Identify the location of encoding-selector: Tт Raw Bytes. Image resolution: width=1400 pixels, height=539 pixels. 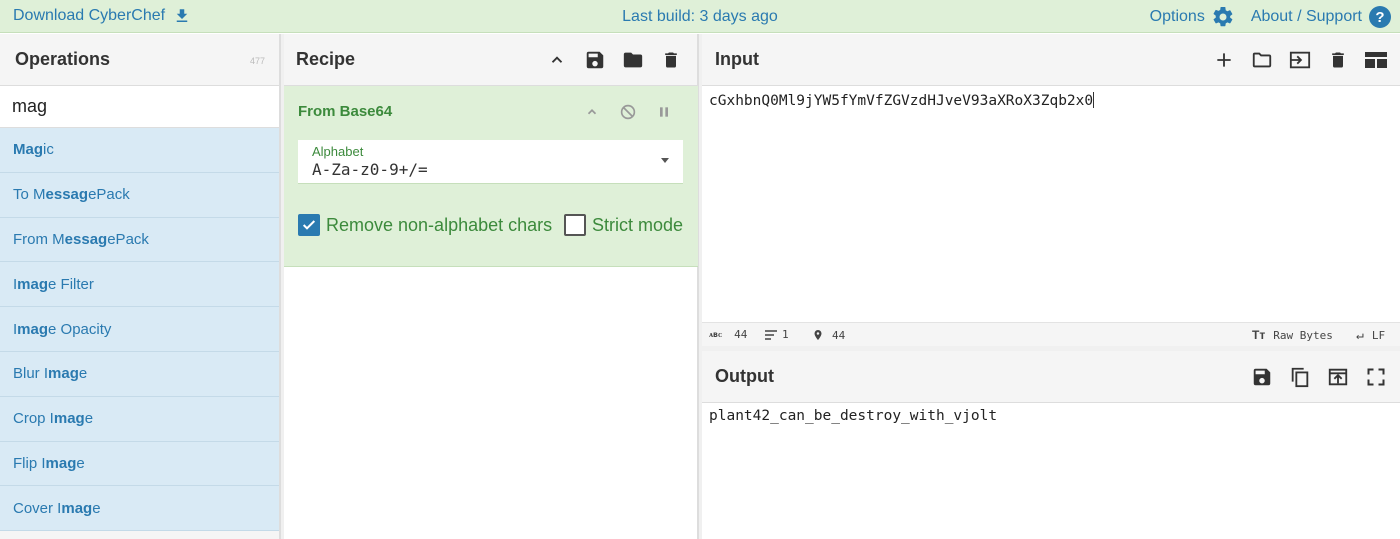
(1292, 335).